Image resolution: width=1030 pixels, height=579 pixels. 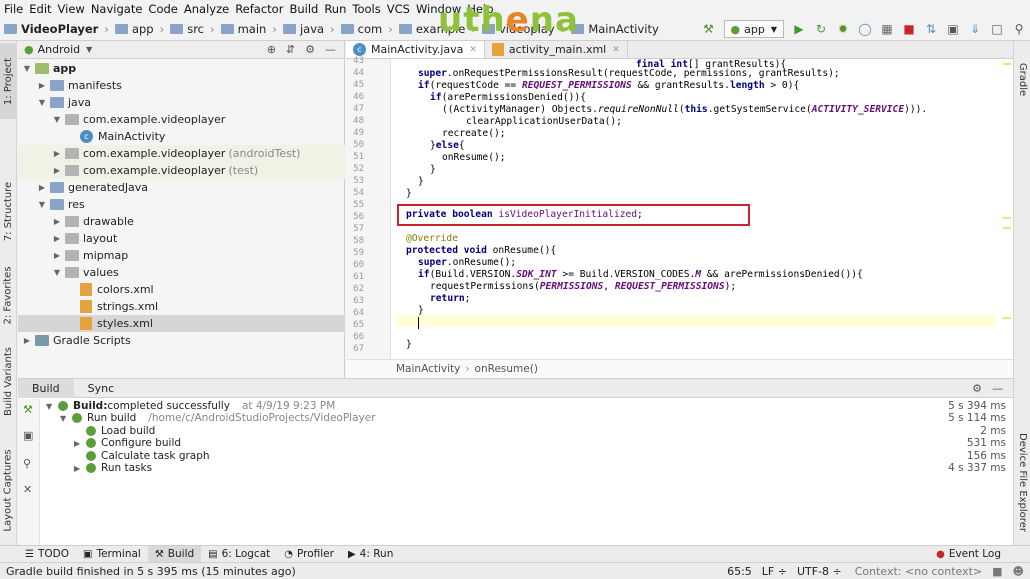 I want to click on build-row: ▶ Run tasks 4 s 337 ms, so click(x=525, y=468).